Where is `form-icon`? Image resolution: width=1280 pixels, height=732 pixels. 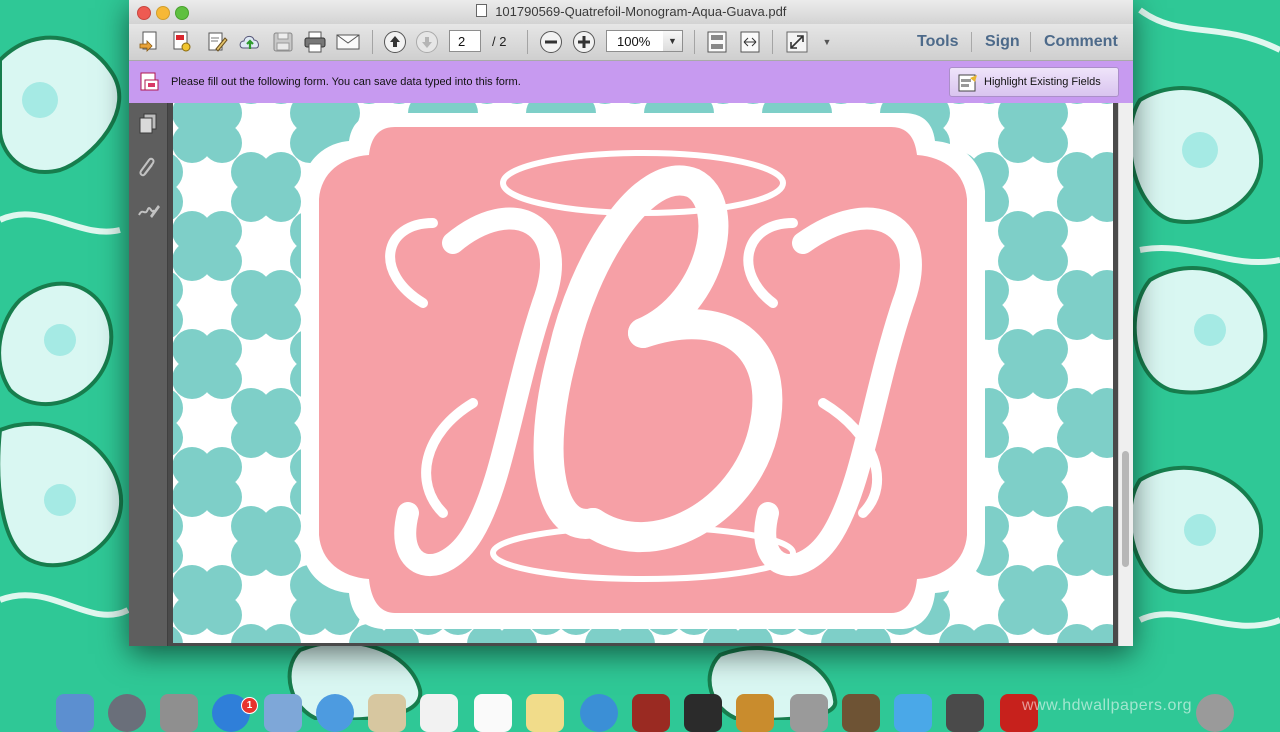 form-icon is located at coordinates (150, 84).